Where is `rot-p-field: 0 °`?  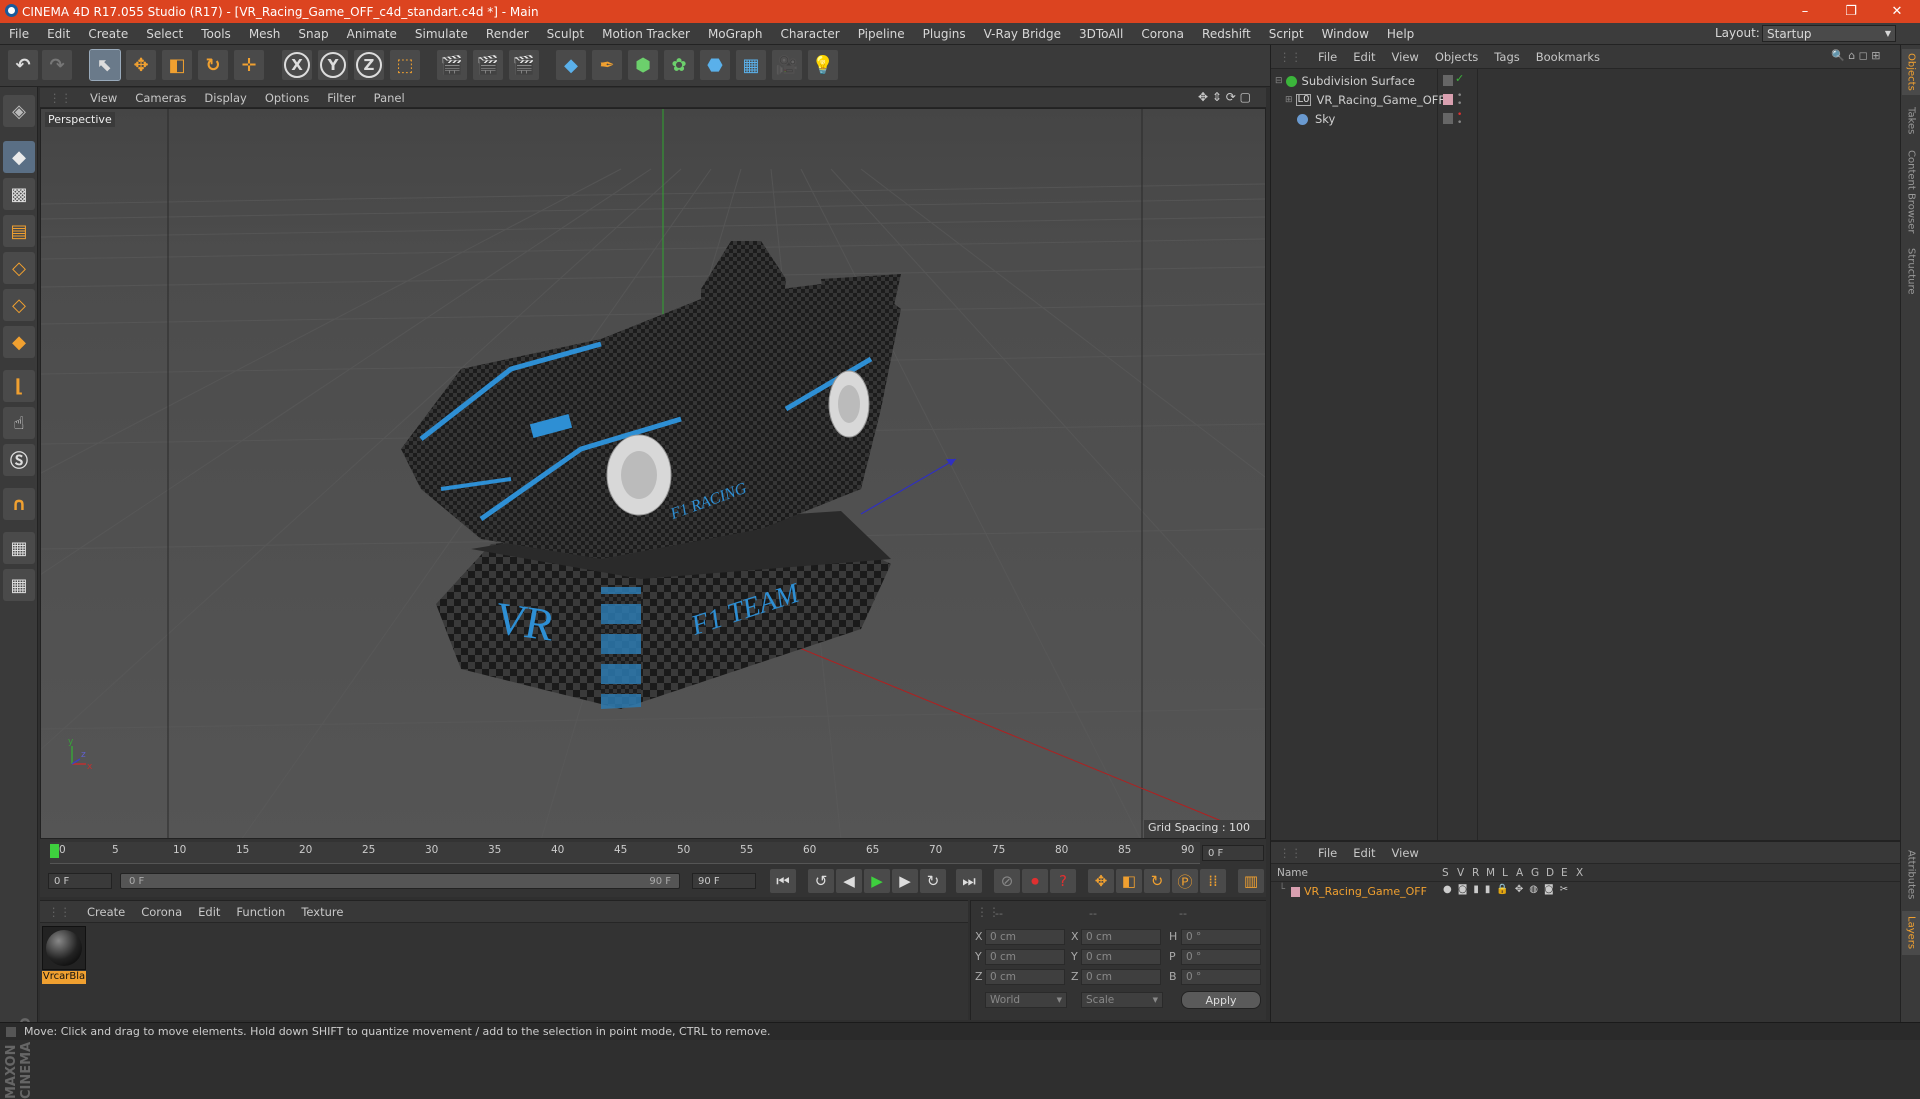
rot-p-field: 0 ° is located at coordinates (1221, 957).